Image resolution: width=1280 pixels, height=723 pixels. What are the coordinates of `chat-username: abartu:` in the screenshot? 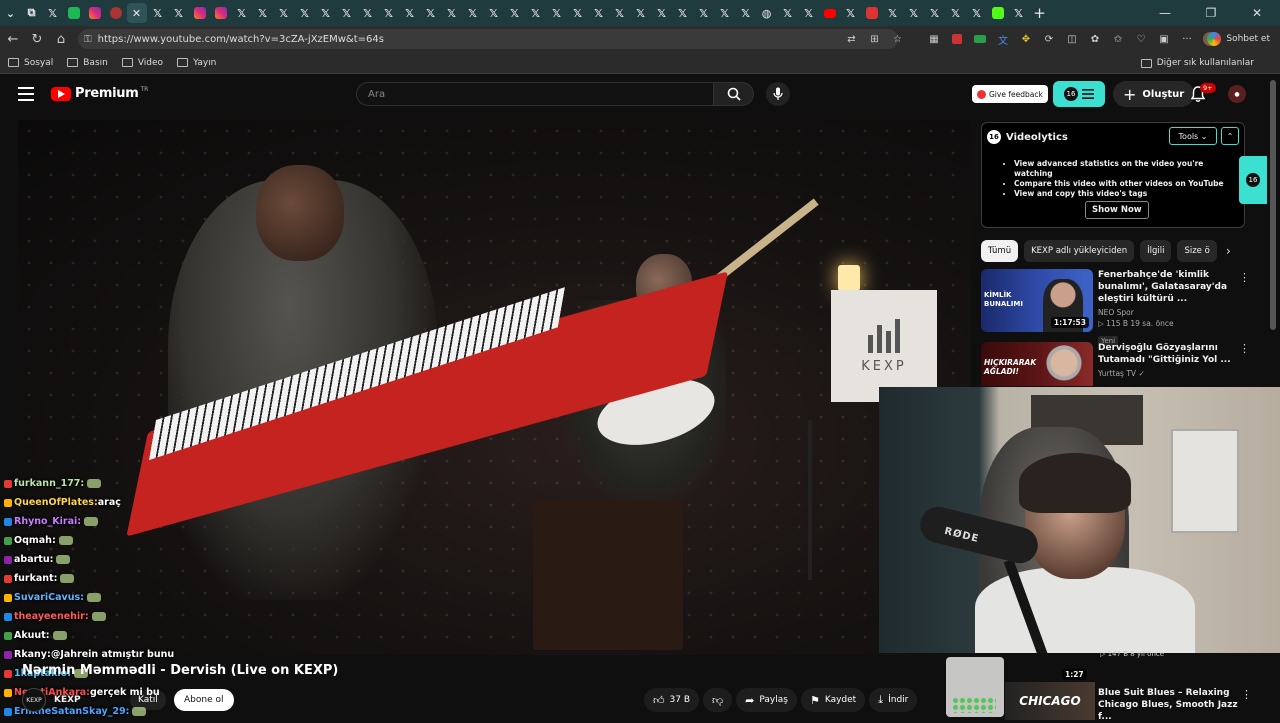 It's located at (33, 559).